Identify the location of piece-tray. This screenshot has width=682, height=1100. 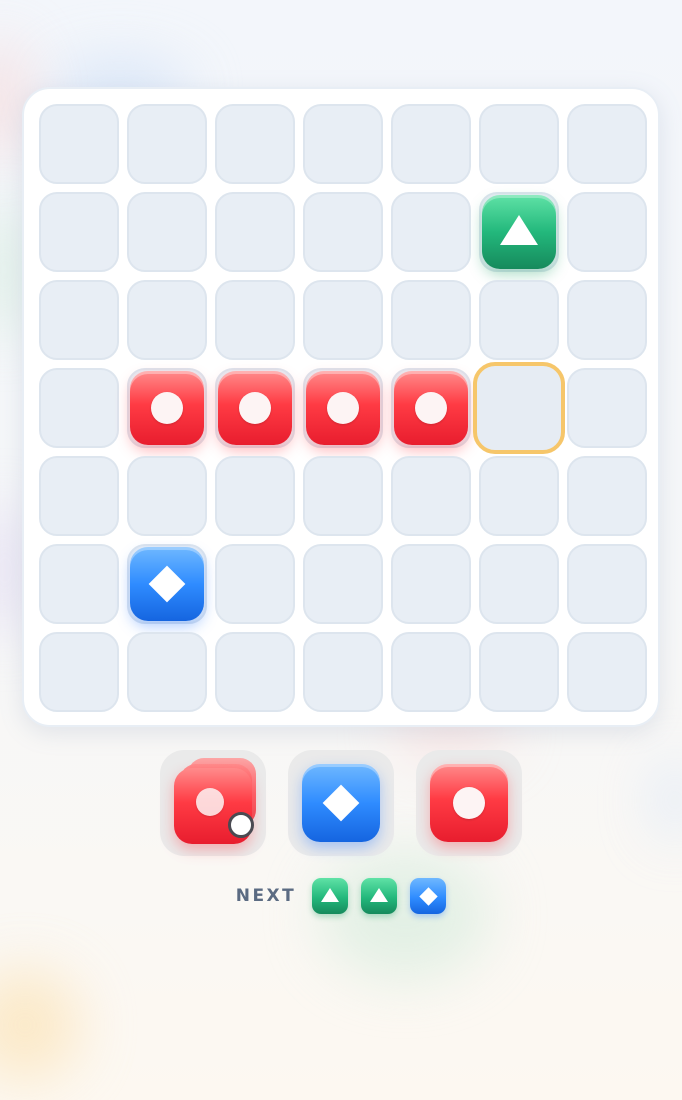
(341, 803).